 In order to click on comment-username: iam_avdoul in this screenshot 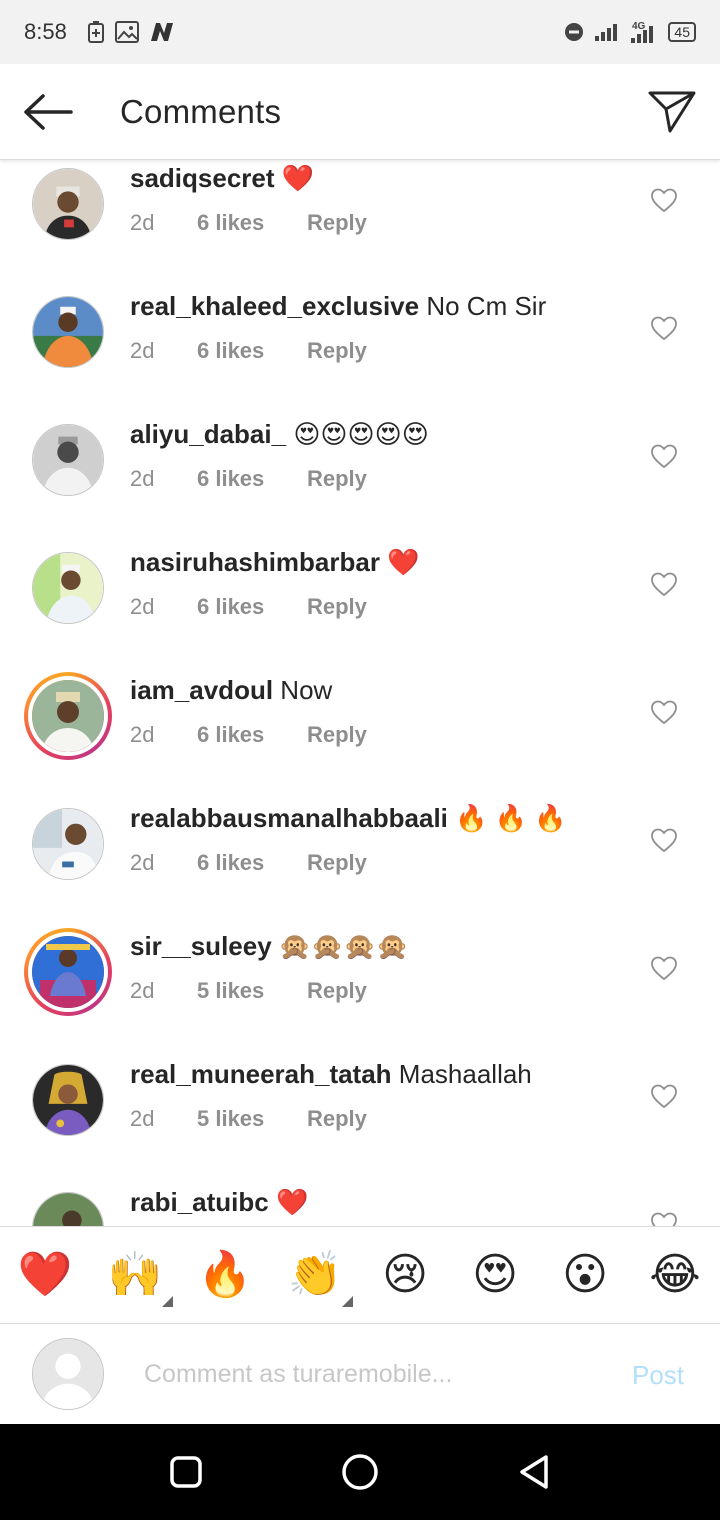, I will do `click(201, 690)`.